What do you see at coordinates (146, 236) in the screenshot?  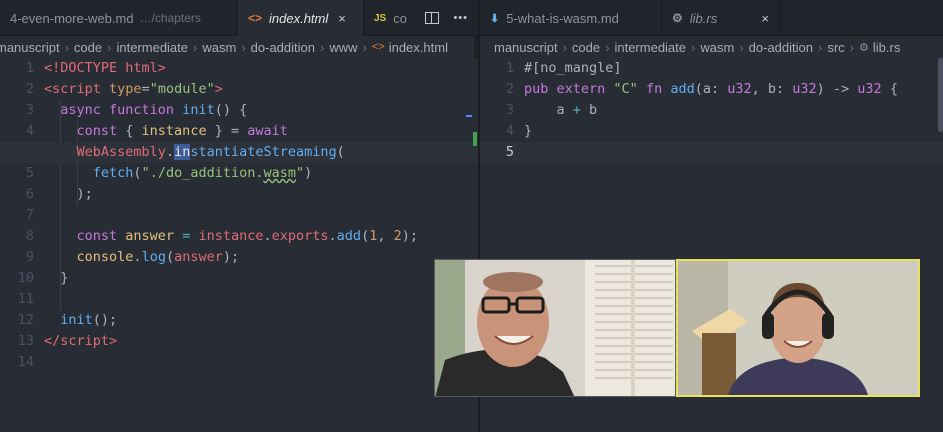 I see `code-token: answer` at bounding box center [146, 236].